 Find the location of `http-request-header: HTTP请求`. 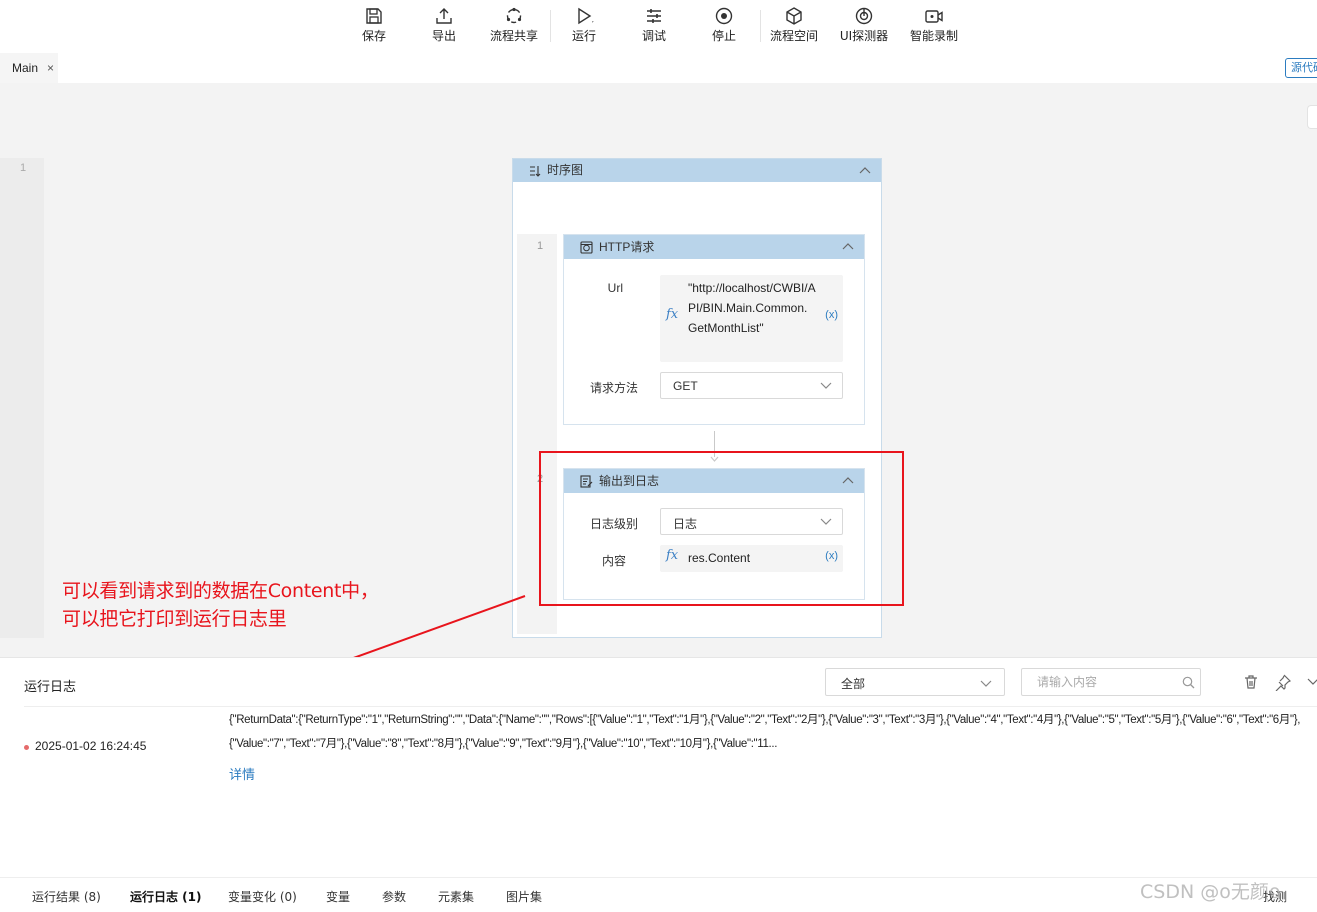

http-request-header: HTTP请求 is located at coordinates (714, 247).